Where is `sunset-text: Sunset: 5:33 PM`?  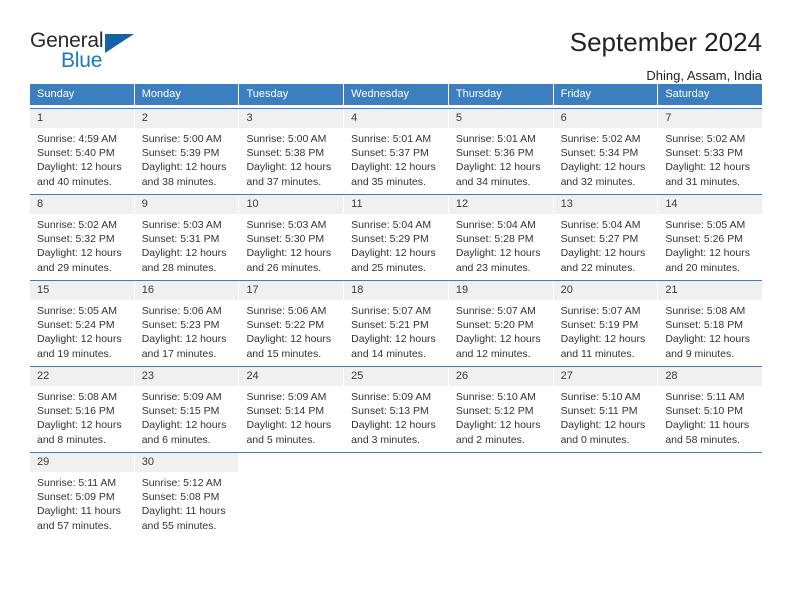
sunset-text: Sunset: 5:33 PM is located at coordinates (704, 153).